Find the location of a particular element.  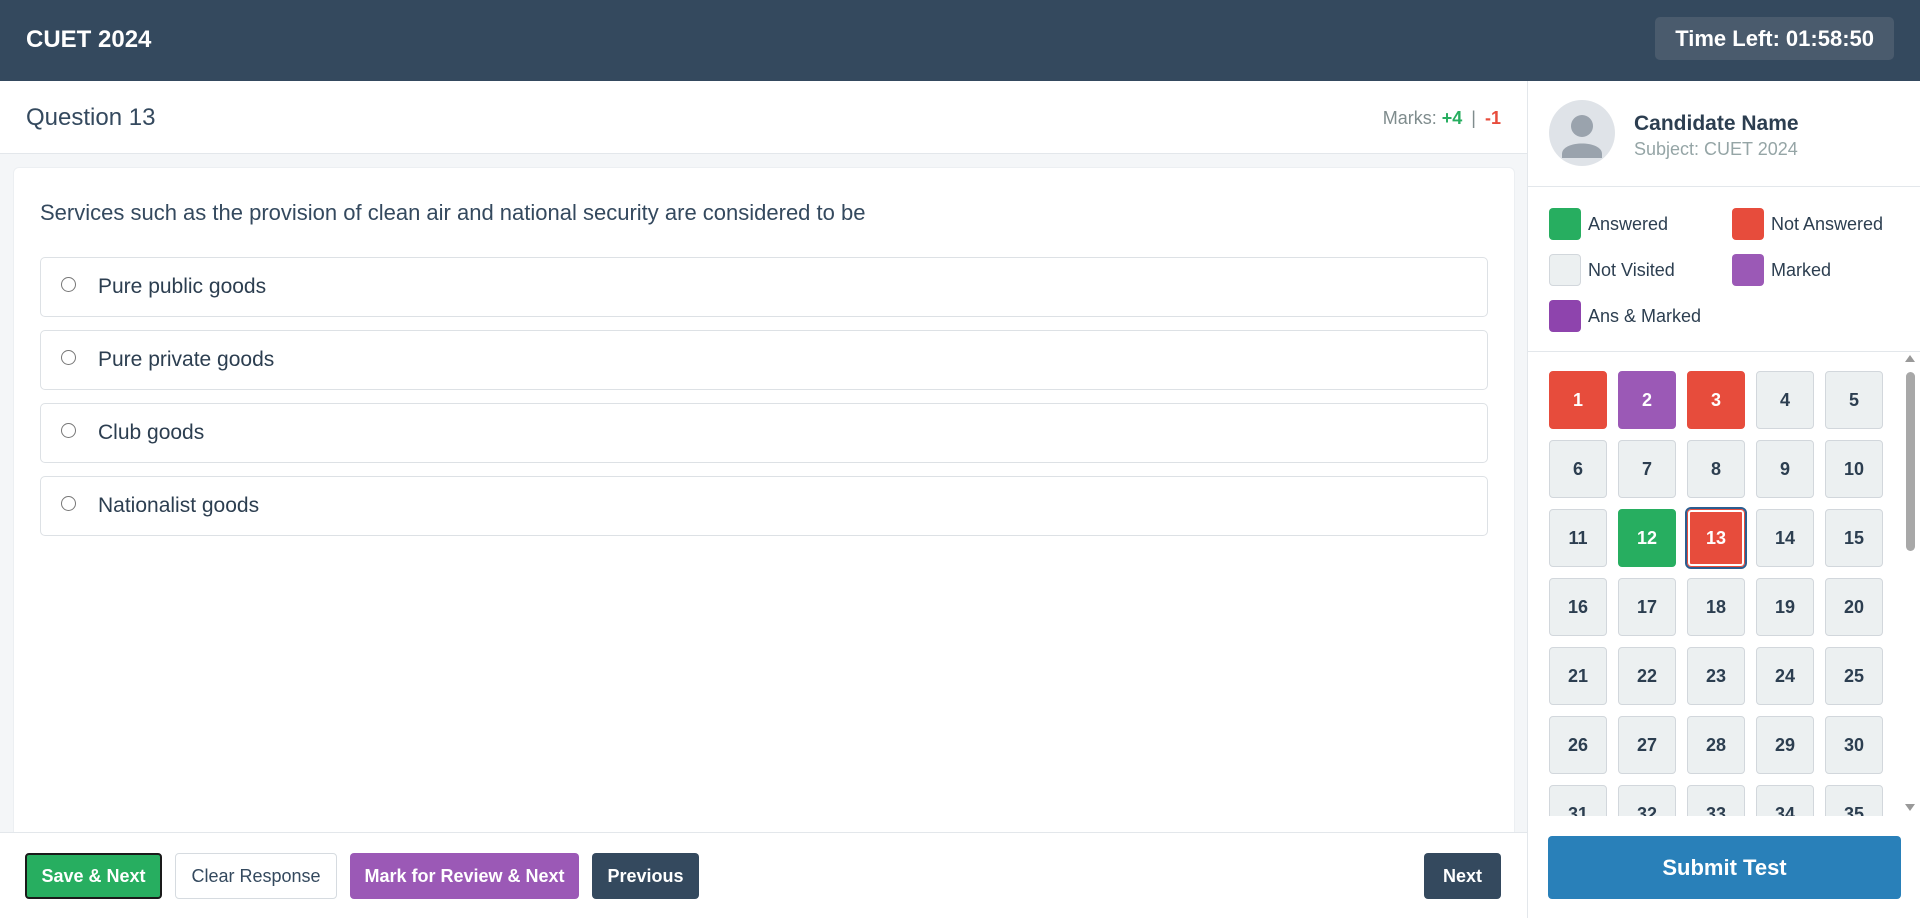

legend-marked: Marked is located at coordinates (1781, 270).